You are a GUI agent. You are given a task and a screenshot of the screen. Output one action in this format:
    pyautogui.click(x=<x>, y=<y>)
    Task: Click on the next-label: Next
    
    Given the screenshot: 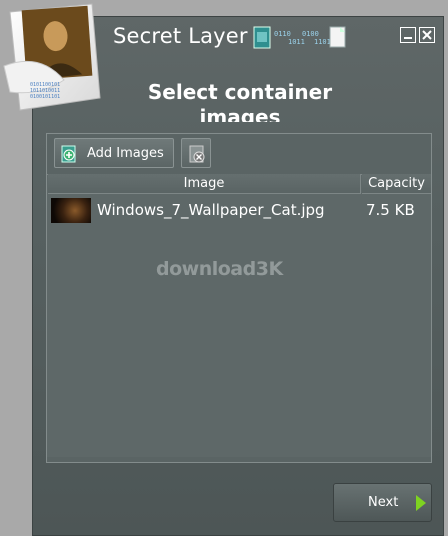 What is the action you would take?
    pyautogui.click(x=383, y=502)
    